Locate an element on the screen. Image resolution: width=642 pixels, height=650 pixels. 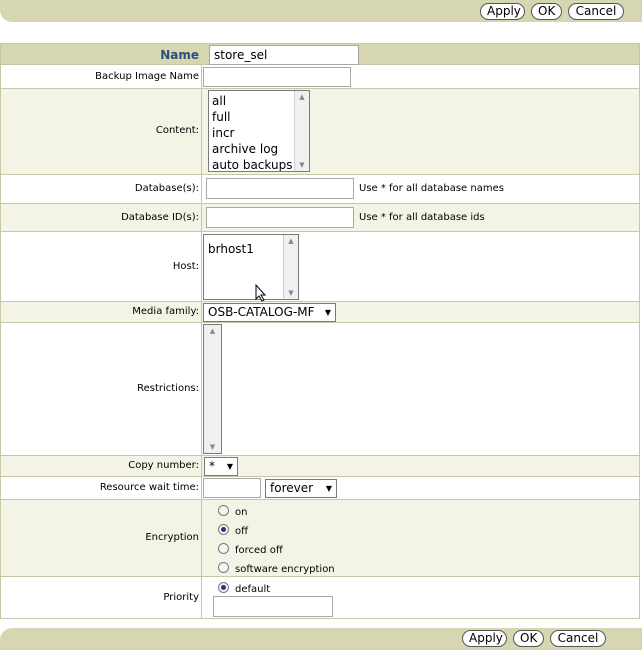
media-family-row: Media family: OSB-CATALOG-MF ▼ is located at coordinates (320, 312).